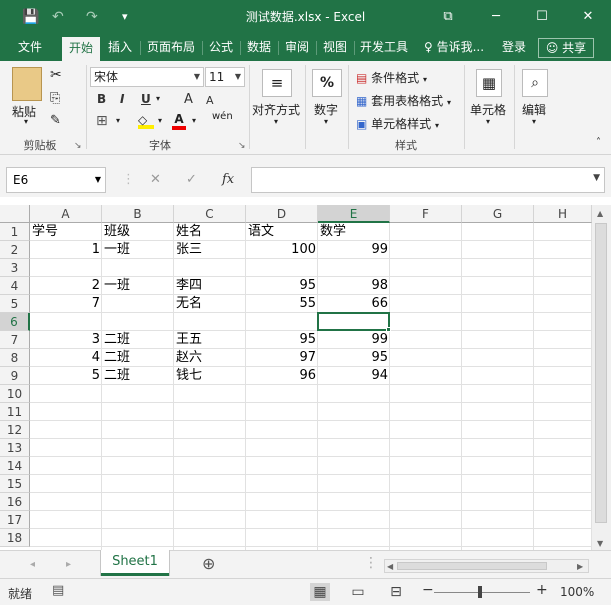 The height and width of the screenshot is (605, 611). Describe the element at coordinates (534, 109) in the screenshot. I see `editing-button: 编辑` at that location.